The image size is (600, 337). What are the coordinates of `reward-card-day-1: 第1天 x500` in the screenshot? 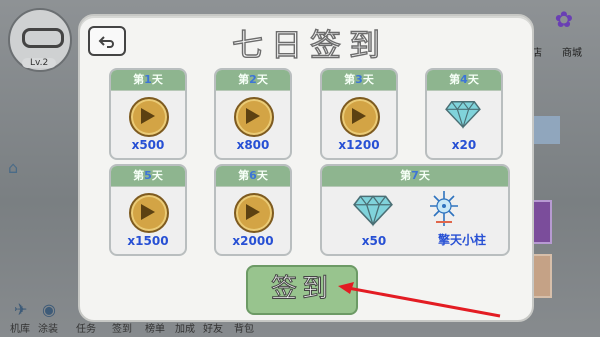 It's located at (148, 114).